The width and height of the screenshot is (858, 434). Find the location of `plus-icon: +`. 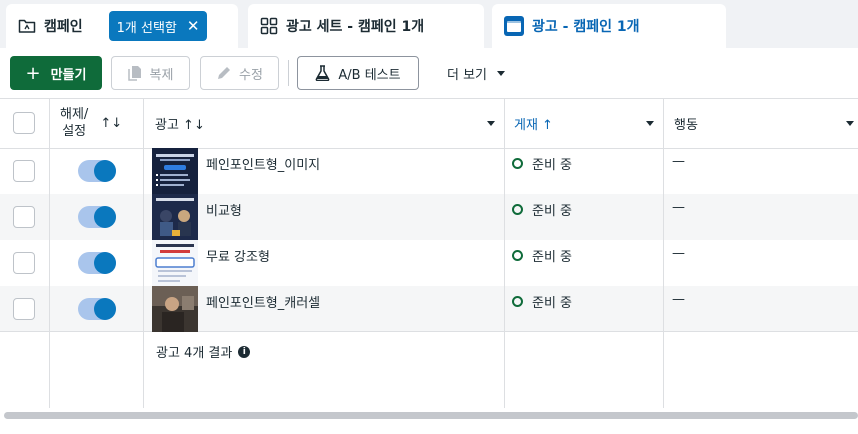

plus-icon: + is located at coordinates (33, 73).